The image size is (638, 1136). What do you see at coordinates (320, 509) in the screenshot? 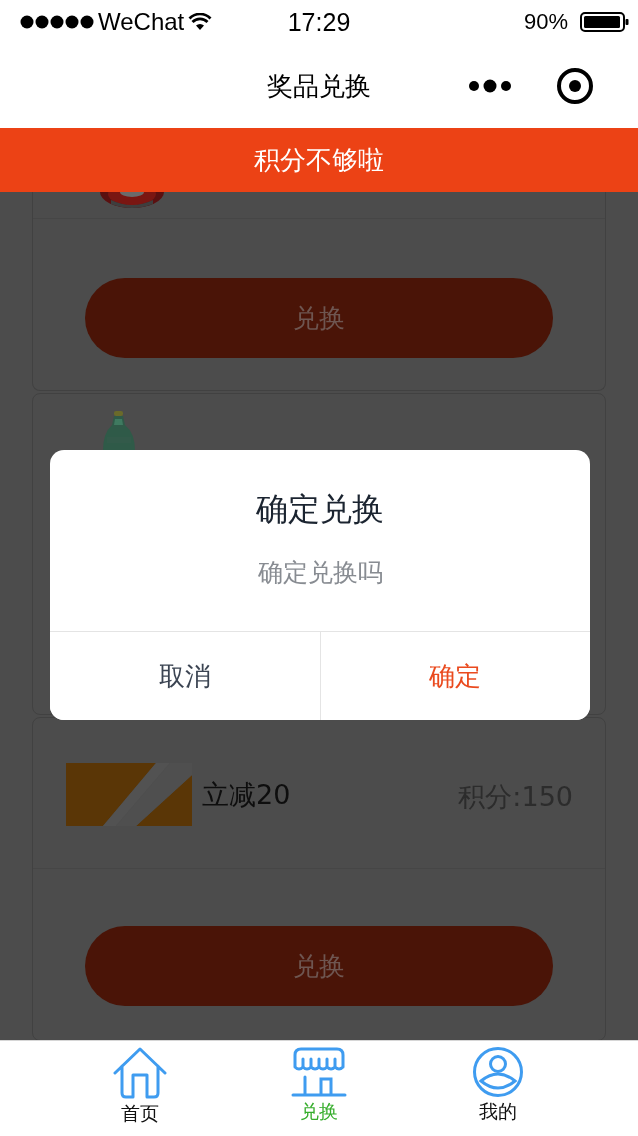
I see `dialog-title: 确定兑换` at bounding box center [320, 509].